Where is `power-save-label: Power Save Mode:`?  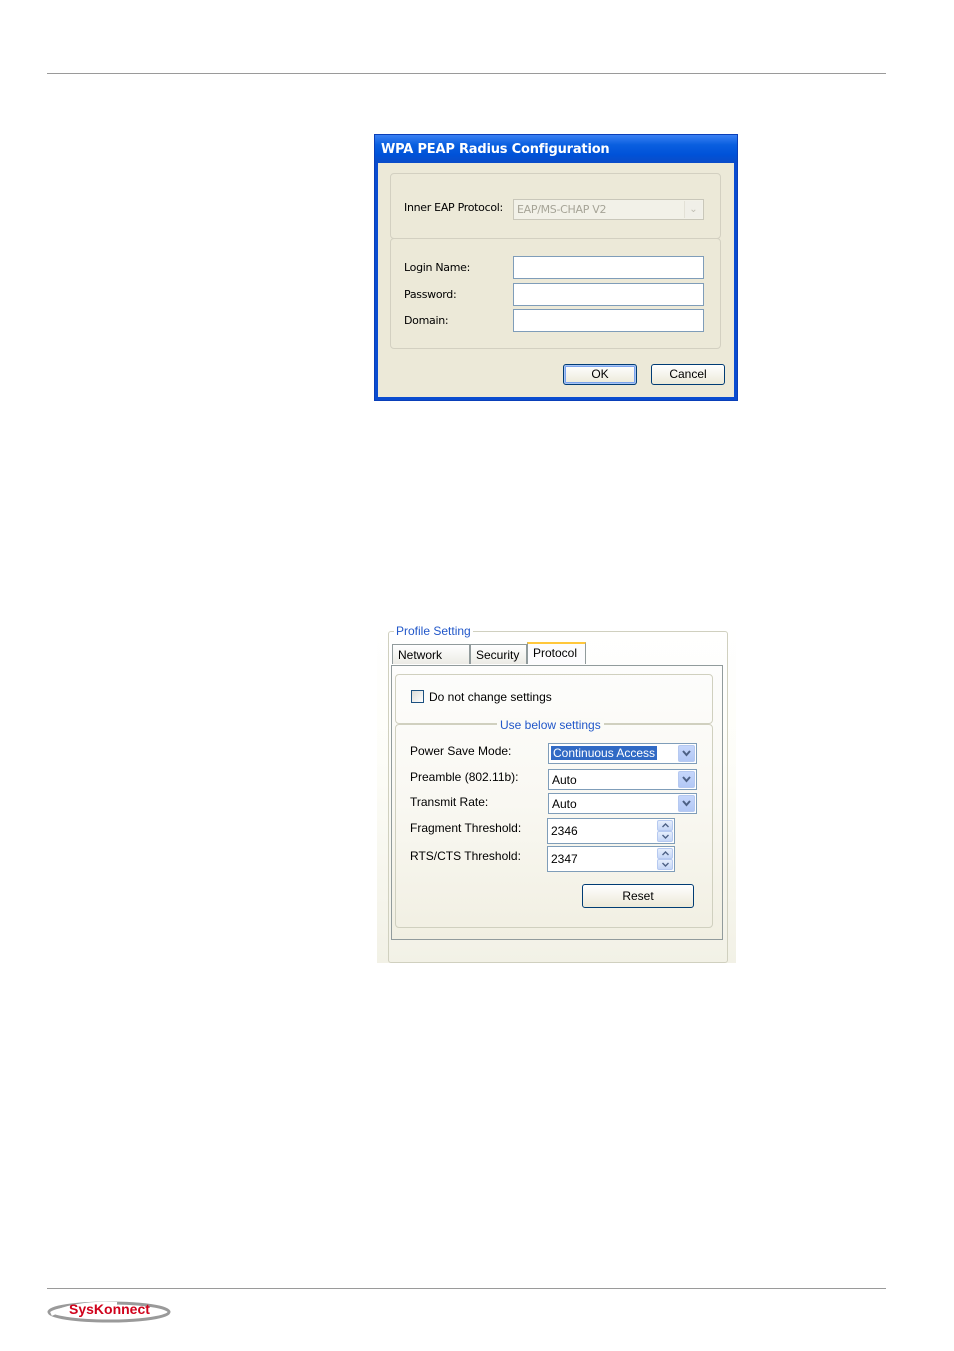
power-save-label: Power Save Mode: is located at coordinates (461, 751).